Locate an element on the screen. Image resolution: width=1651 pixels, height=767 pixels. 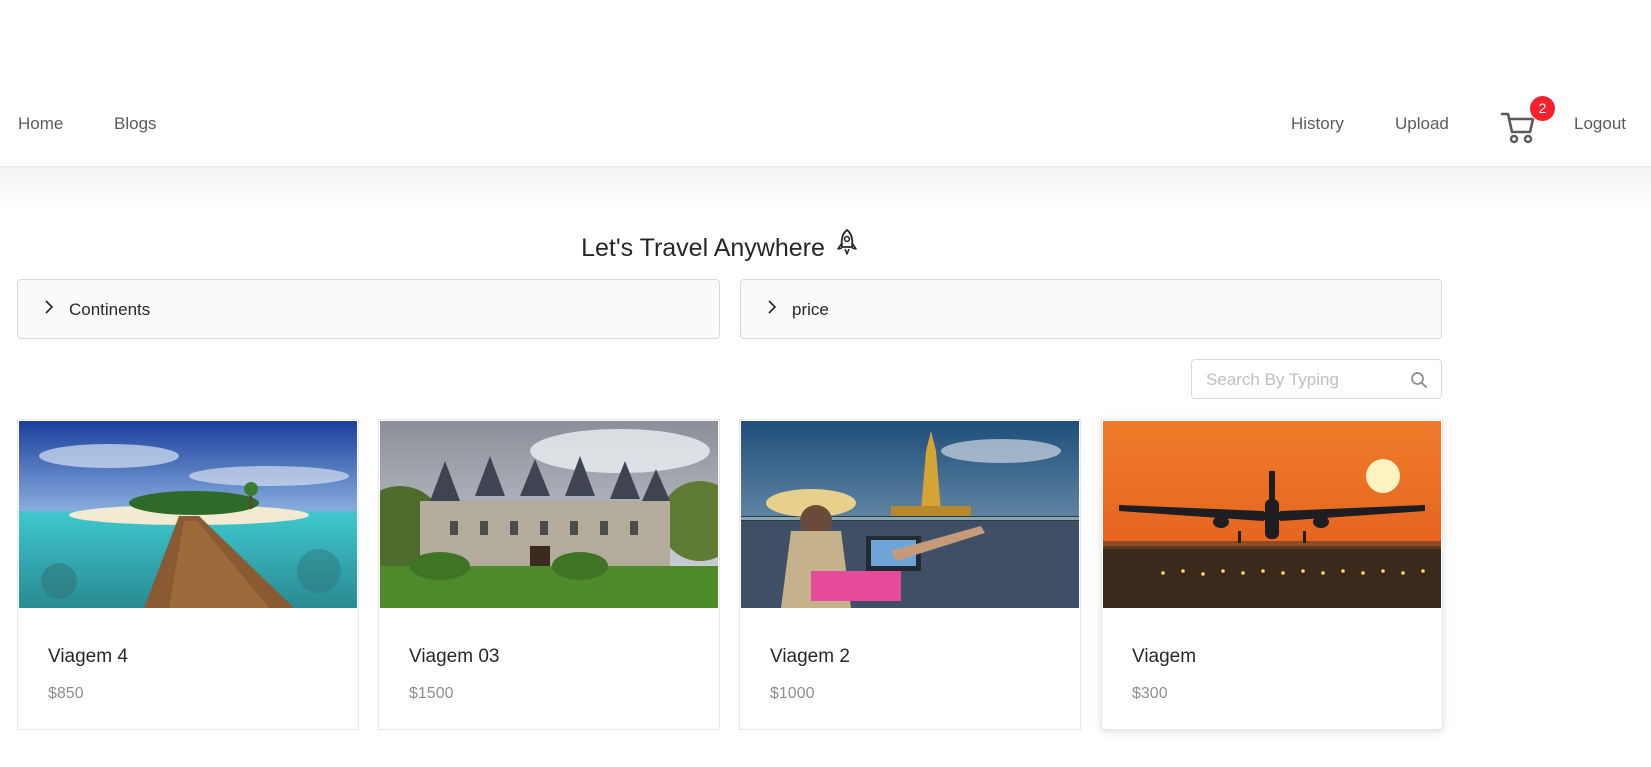
cart-count-badge: 2 is located at coordinates (1542, 108).